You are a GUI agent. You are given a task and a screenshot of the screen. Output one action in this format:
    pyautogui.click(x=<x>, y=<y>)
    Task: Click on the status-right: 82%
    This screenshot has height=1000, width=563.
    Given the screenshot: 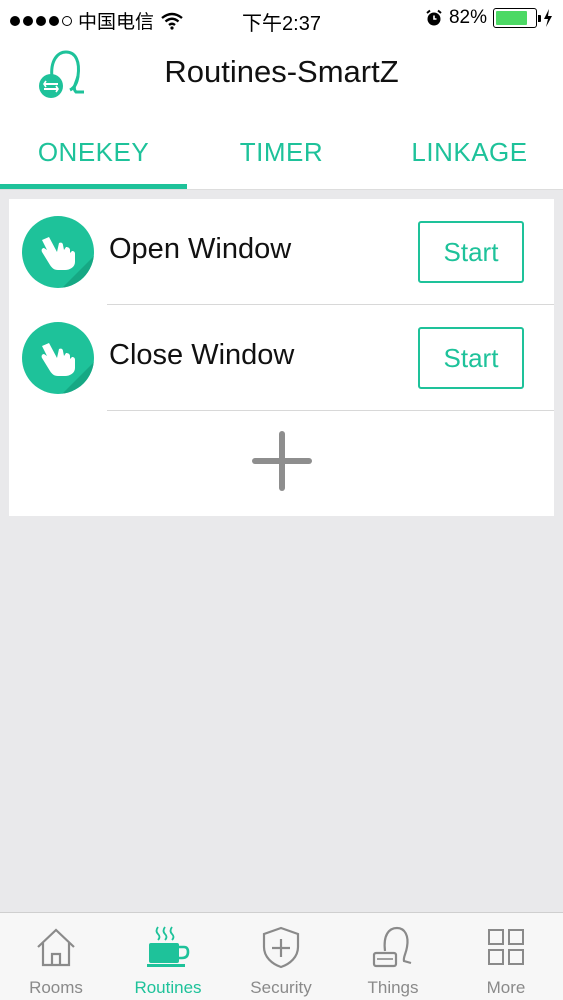 What is the action you would take?
    pyautogui.click(x=489, y=18)
    